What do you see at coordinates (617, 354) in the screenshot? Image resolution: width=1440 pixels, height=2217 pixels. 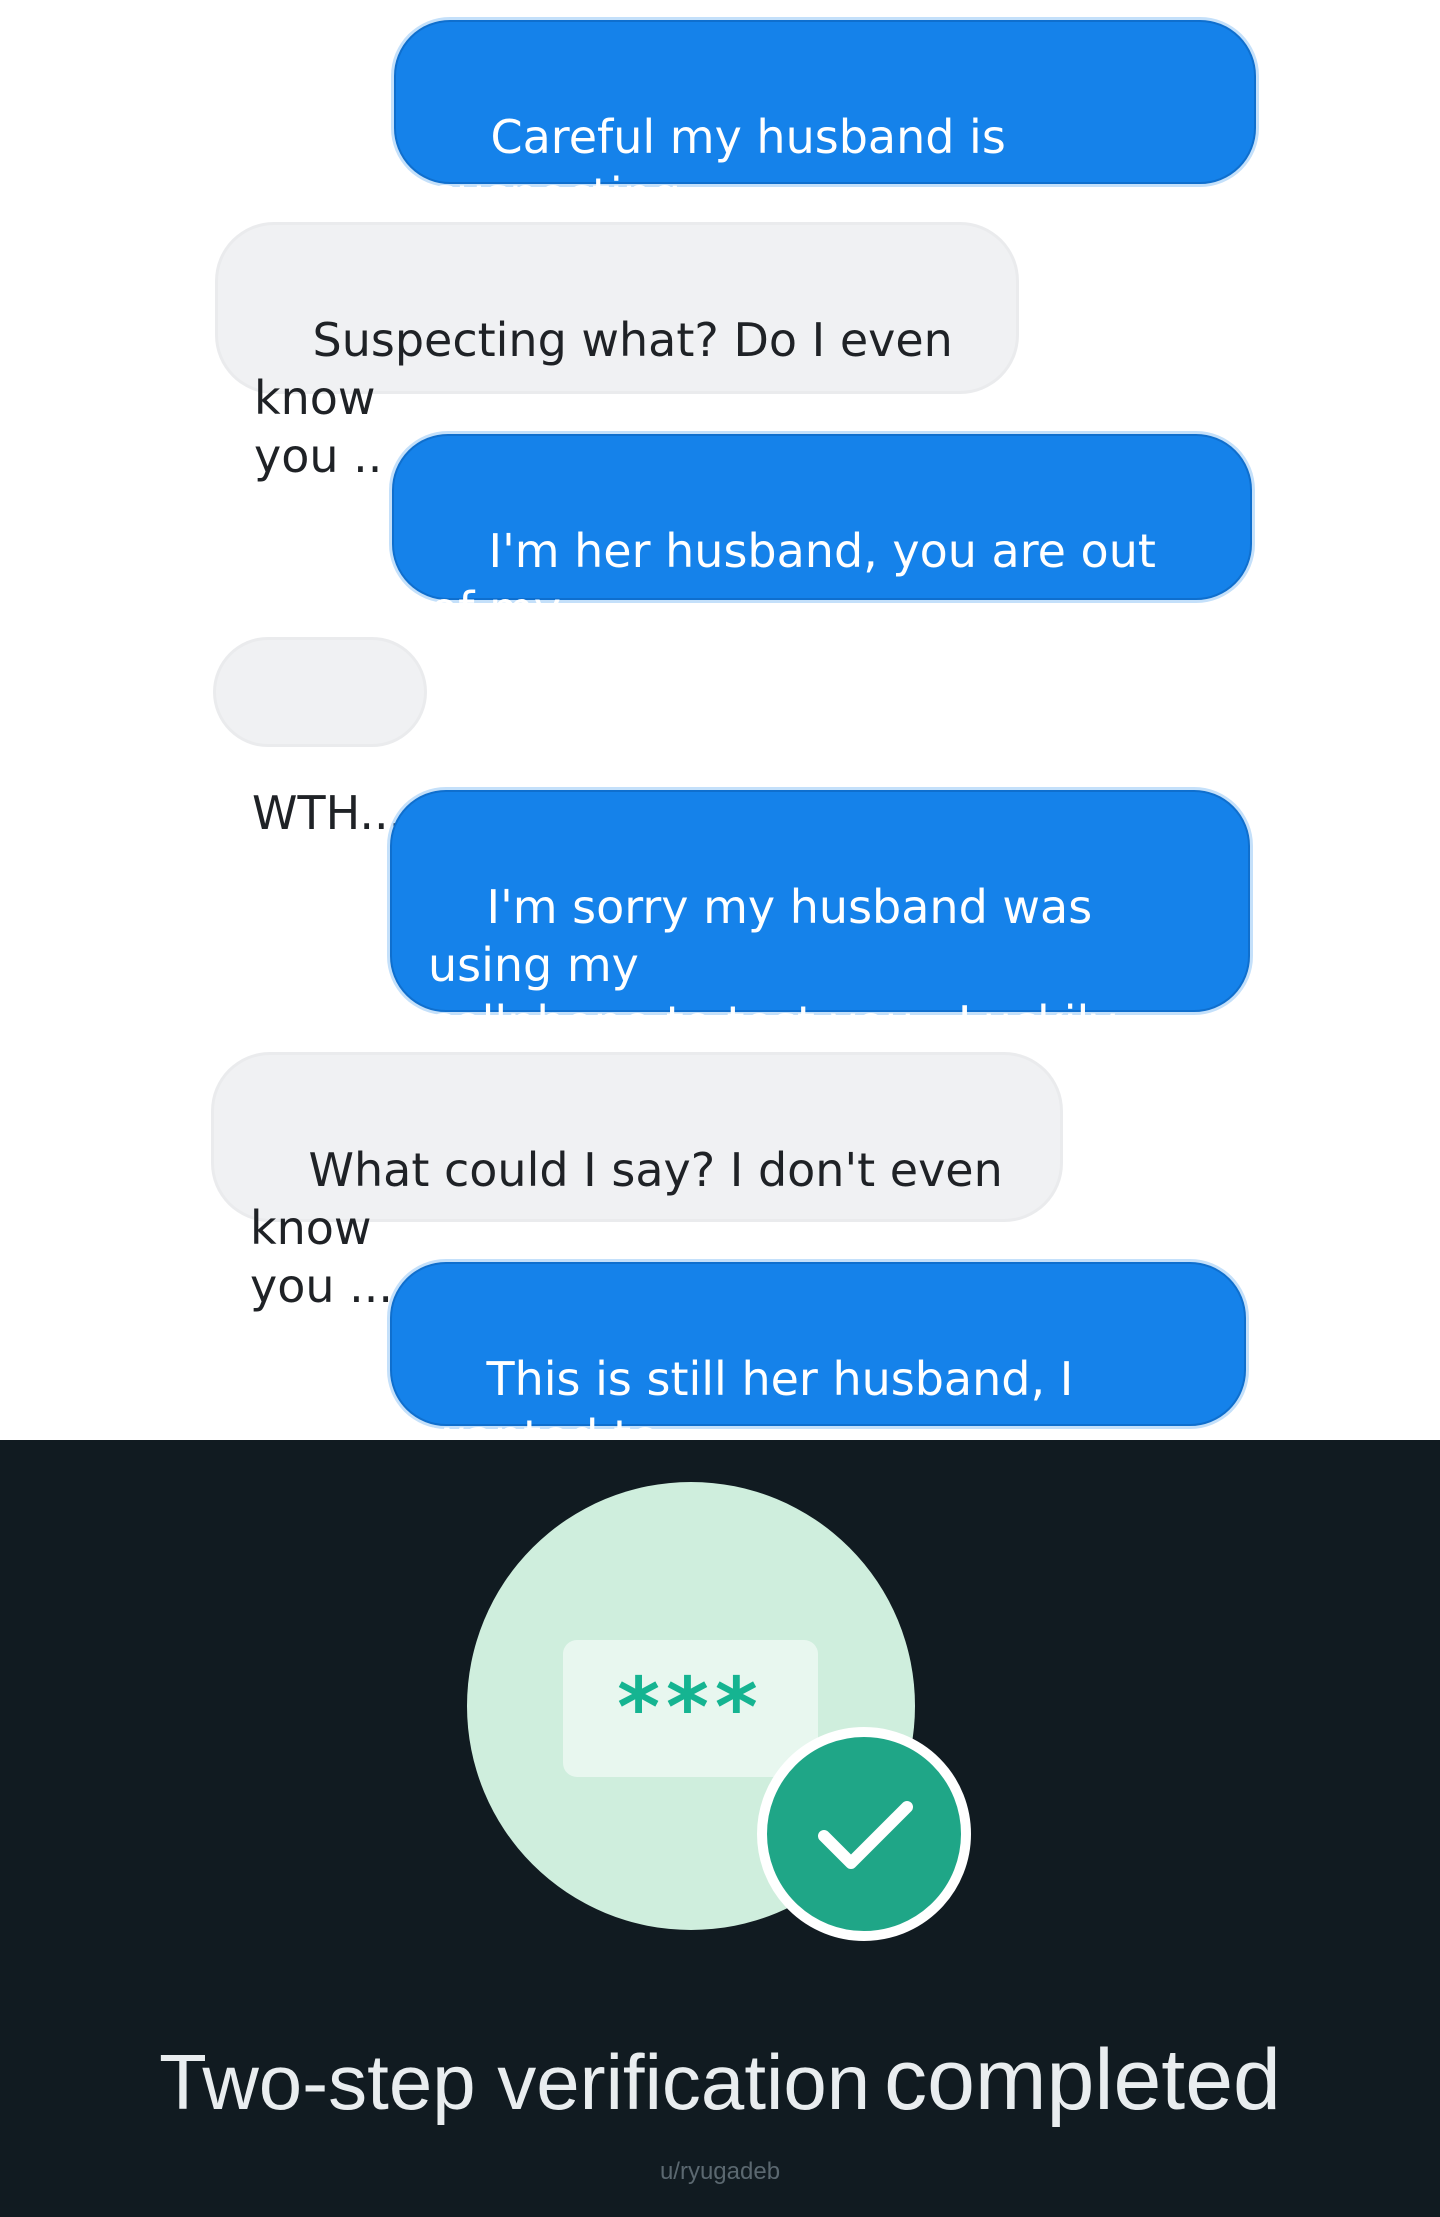 I see `message-received-1: Suspecting what? Do I even know you ..` at bounding box center [617, 354].